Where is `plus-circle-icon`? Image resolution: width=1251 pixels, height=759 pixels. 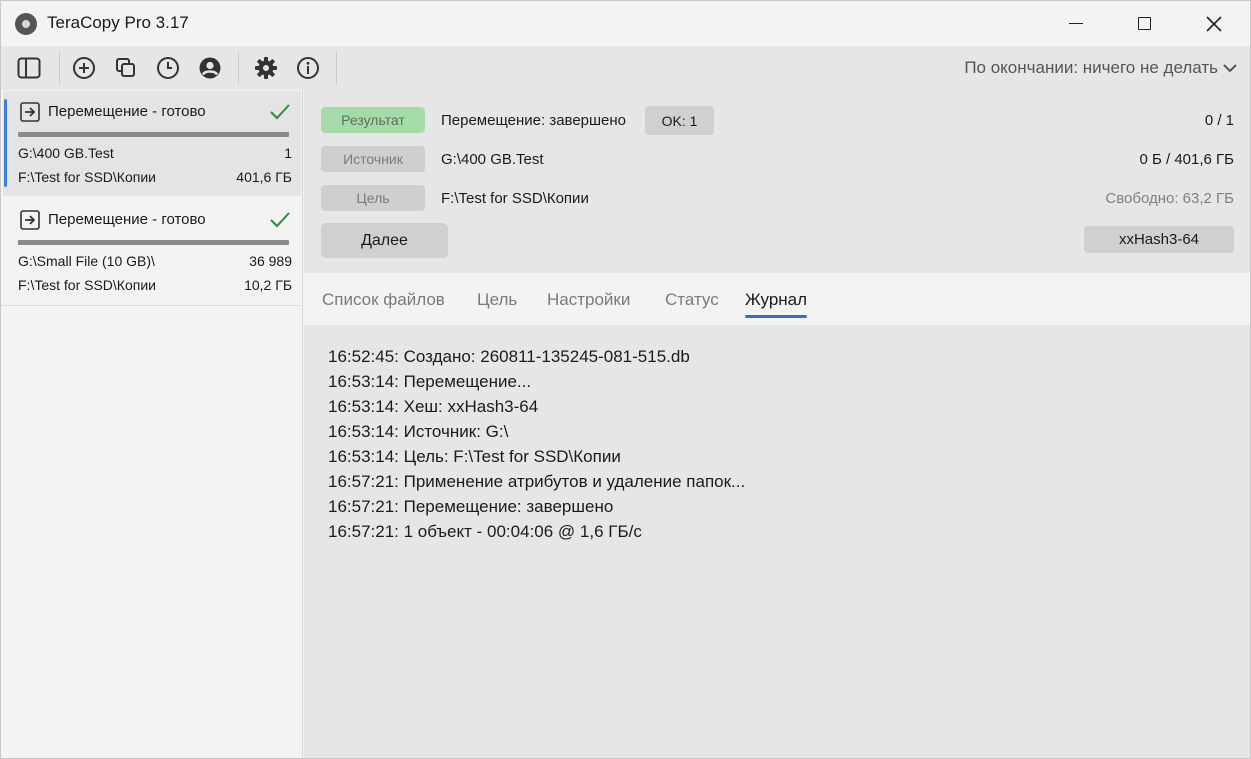
plus-circle-icon is located at coordinates (84, 68).